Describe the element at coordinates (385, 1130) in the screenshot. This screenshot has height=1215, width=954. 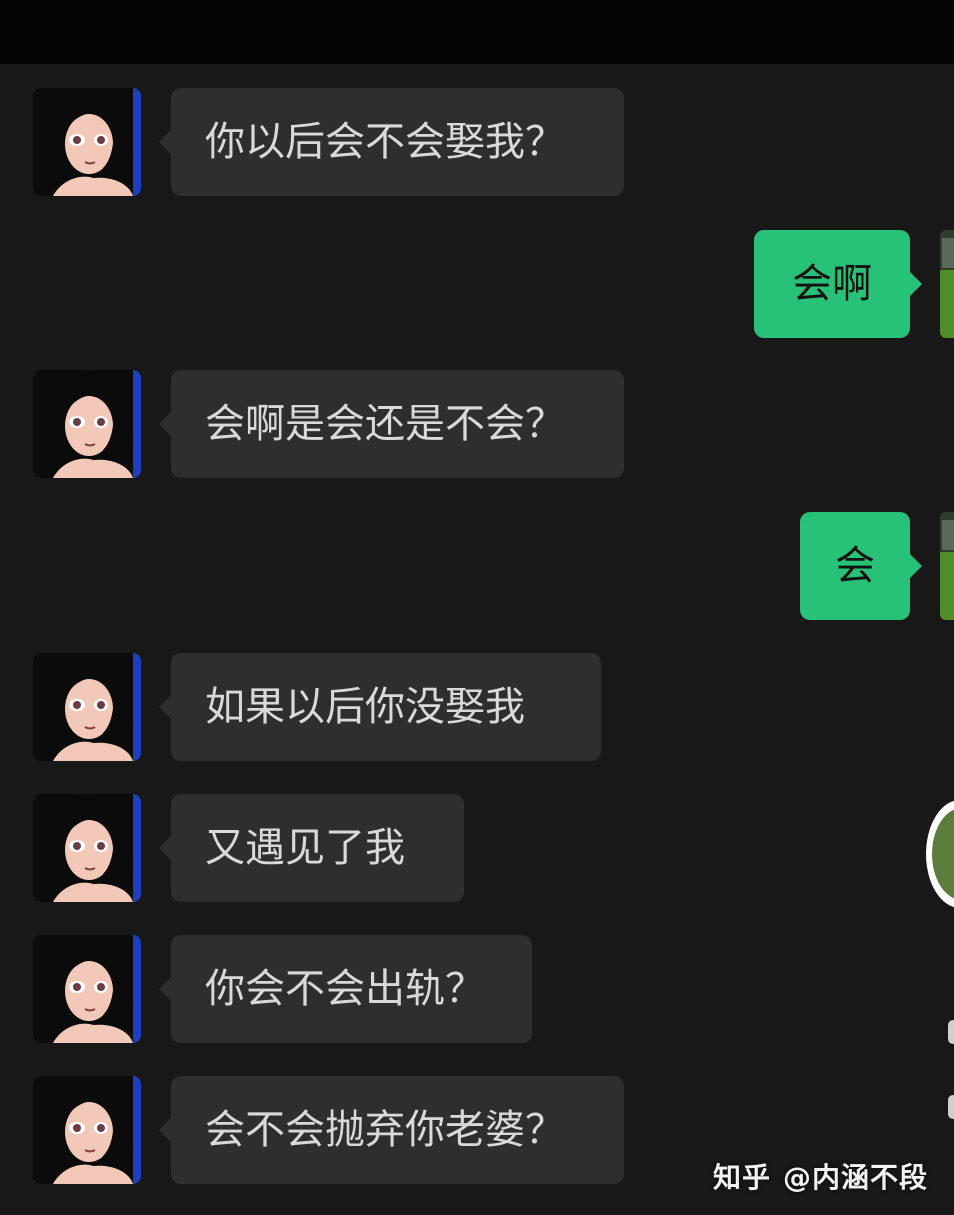
I see `message-text: 会不会抛弃你老婆？` at that location.